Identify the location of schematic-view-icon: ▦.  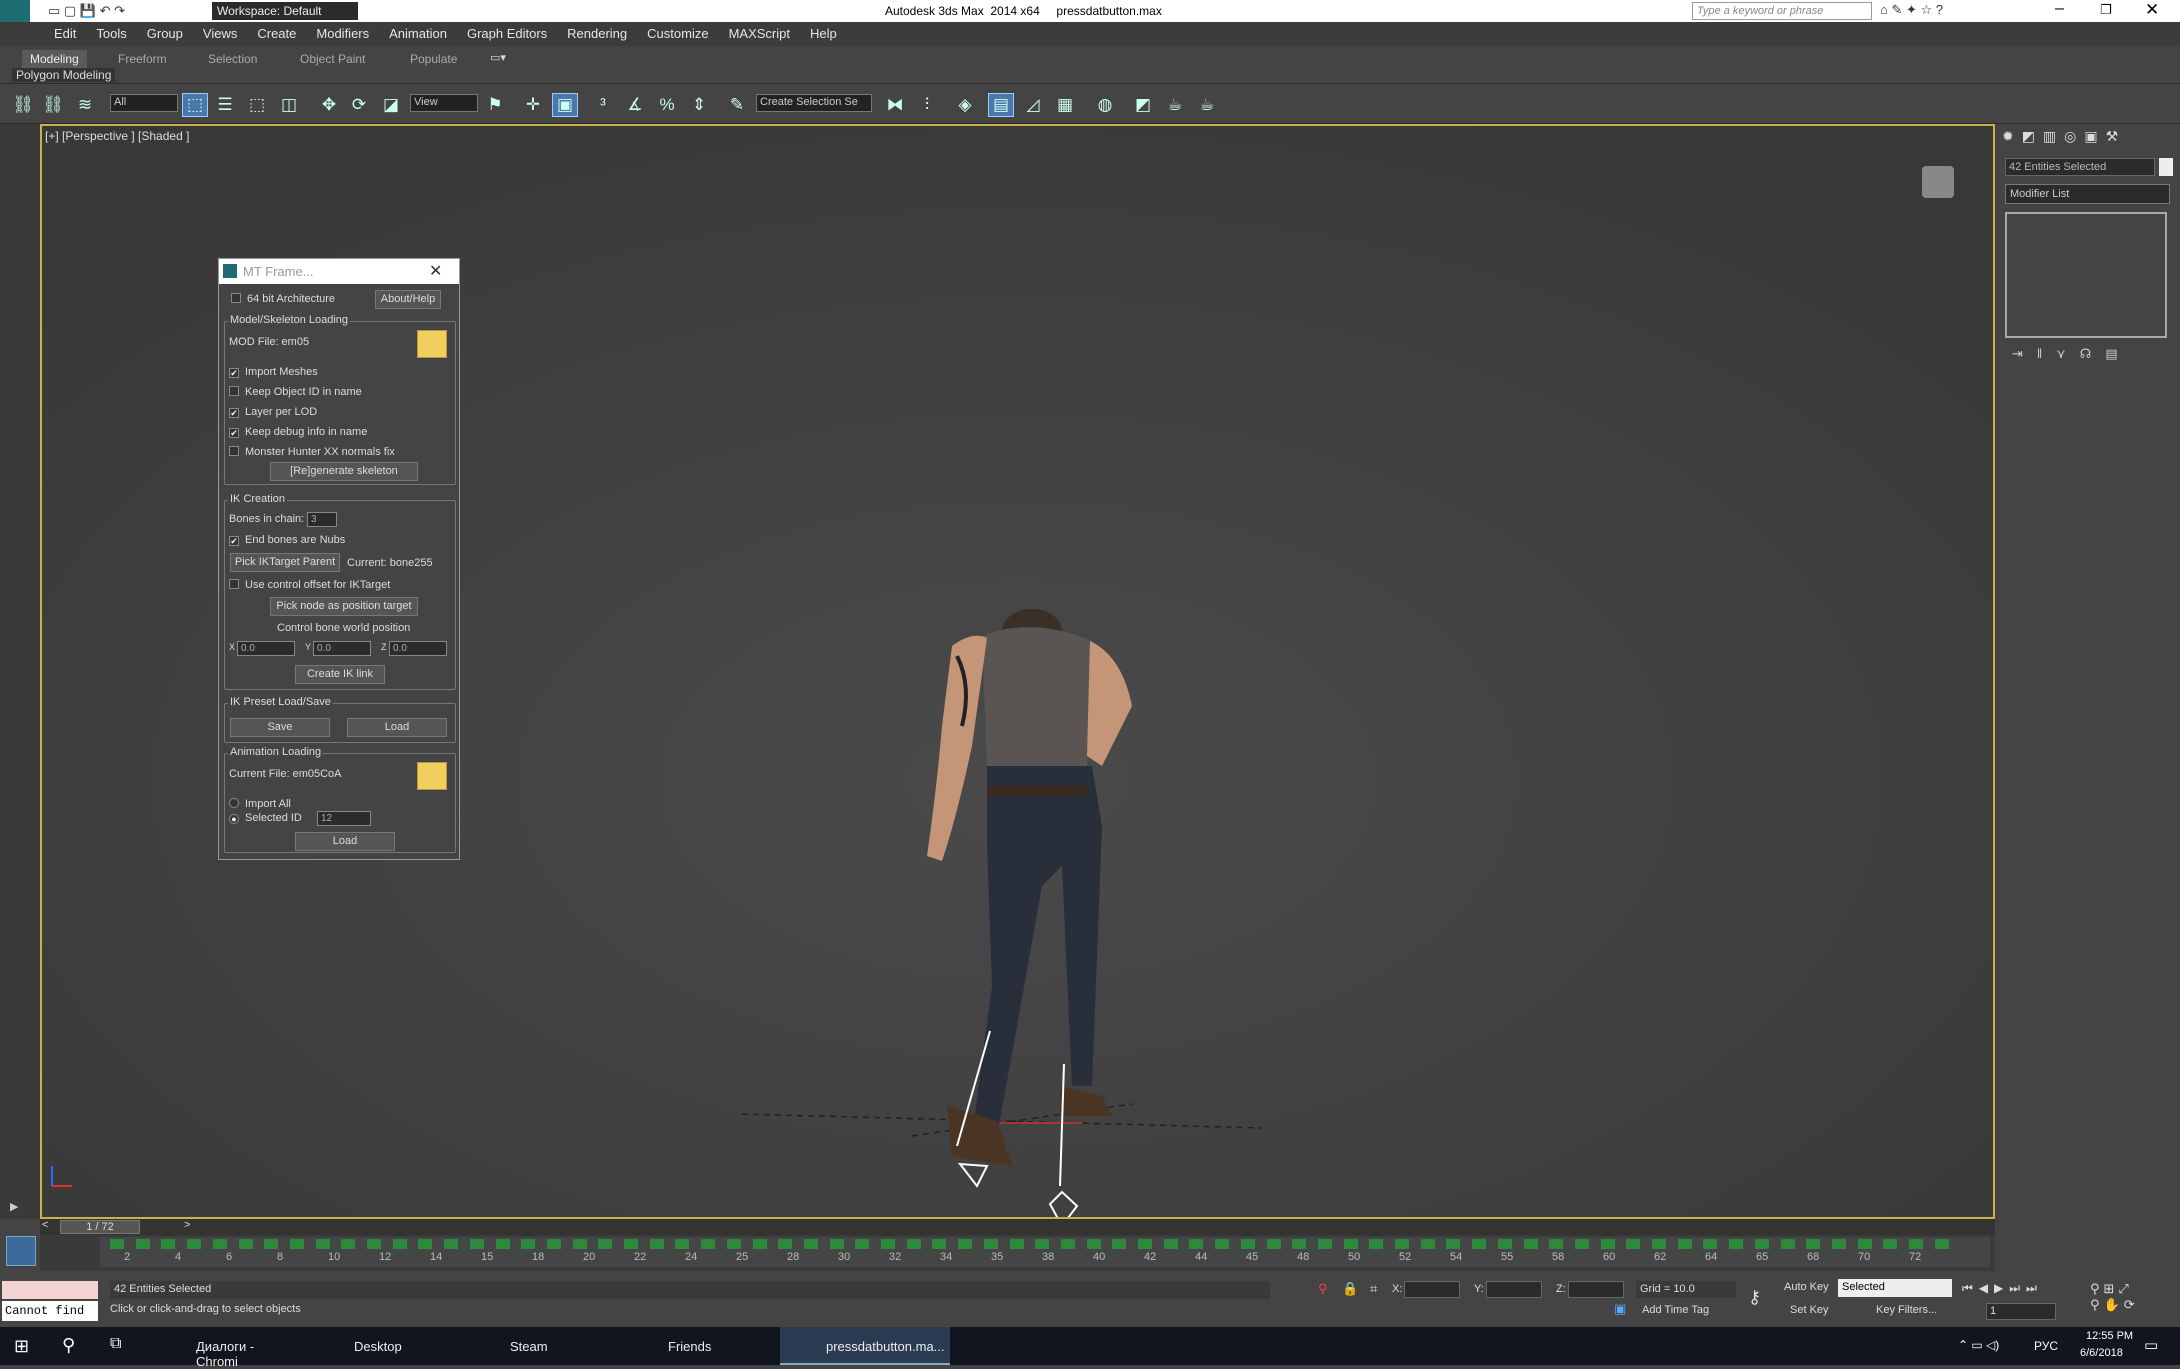
(1065, 105).